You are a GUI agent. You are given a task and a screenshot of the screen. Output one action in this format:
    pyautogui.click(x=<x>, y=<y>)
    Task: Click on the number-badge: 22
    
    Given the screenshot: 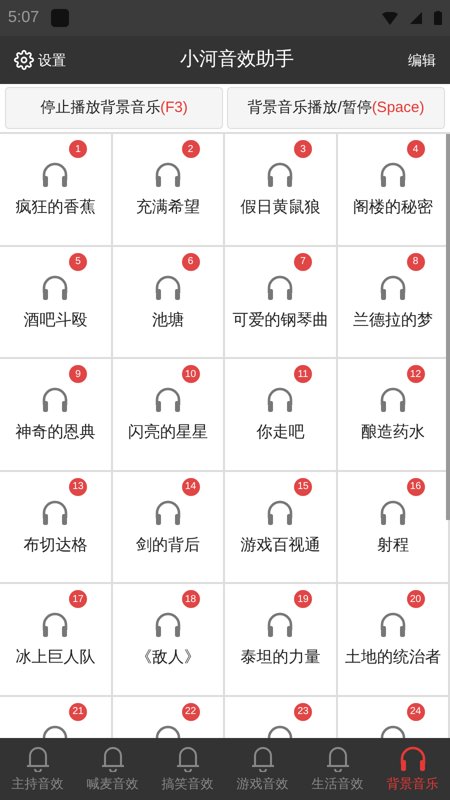 What is the action you would take?
    pyautogui.click(x=191, y=711)
    